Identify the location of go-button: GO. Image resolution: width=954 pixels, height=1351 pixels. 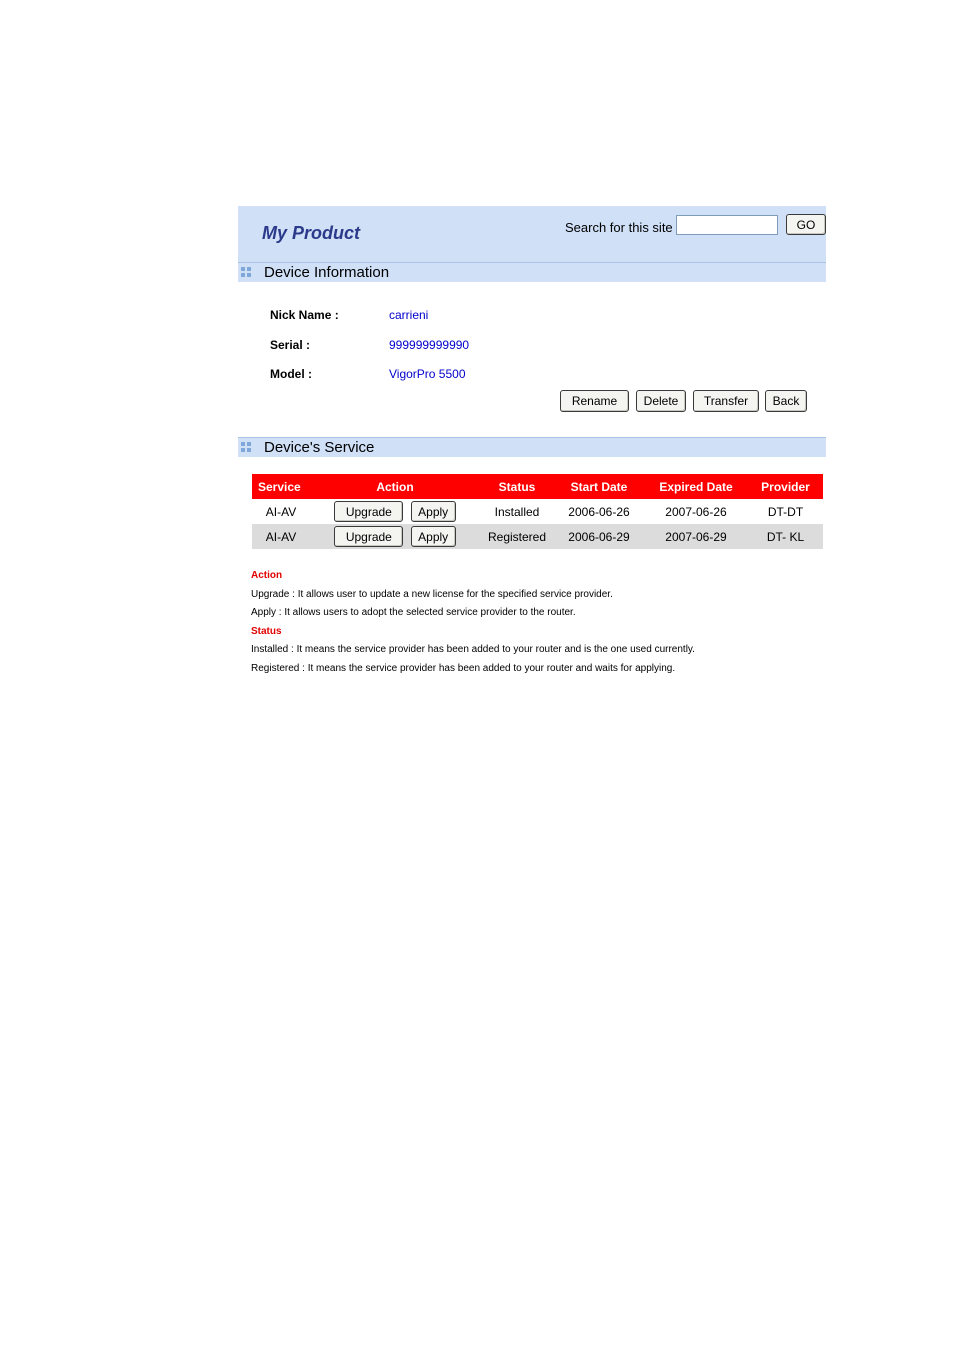
(806, 224).